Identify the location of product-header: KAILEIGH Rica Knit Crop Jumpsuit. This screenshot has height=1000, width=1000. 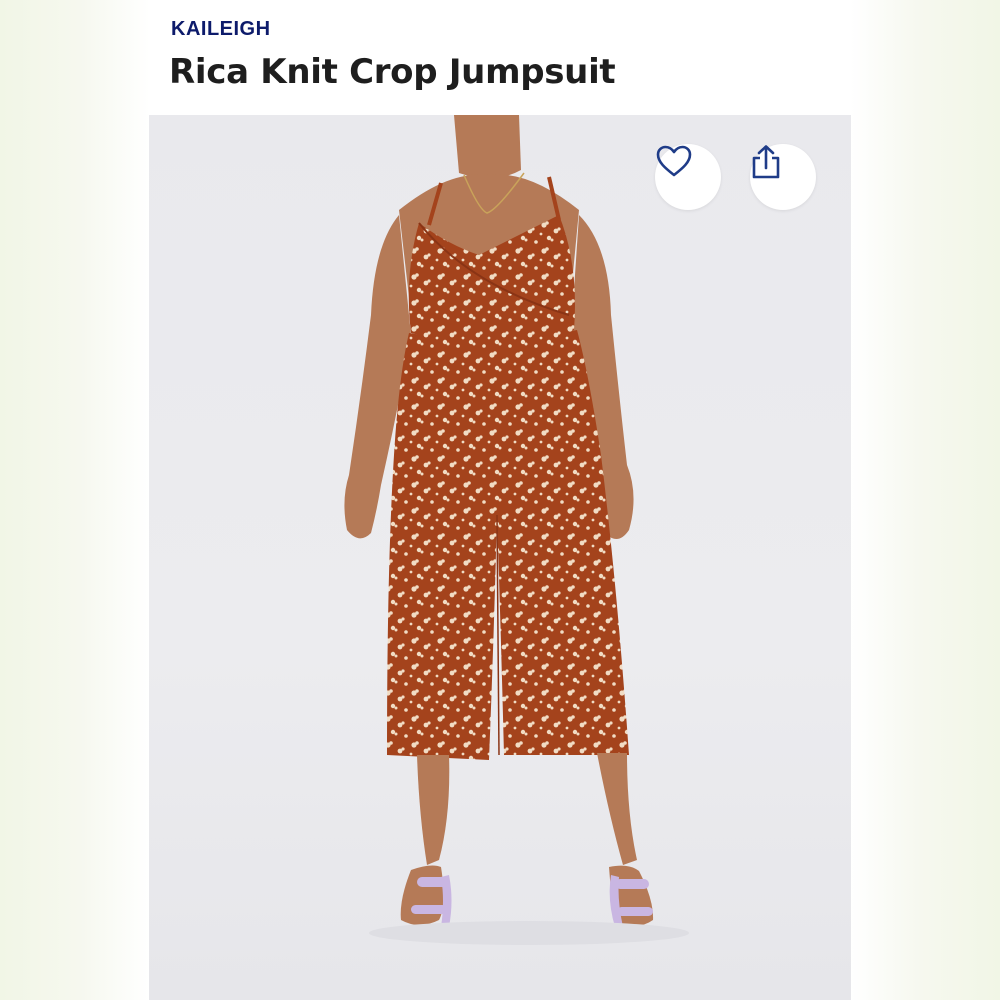
(500, 57).